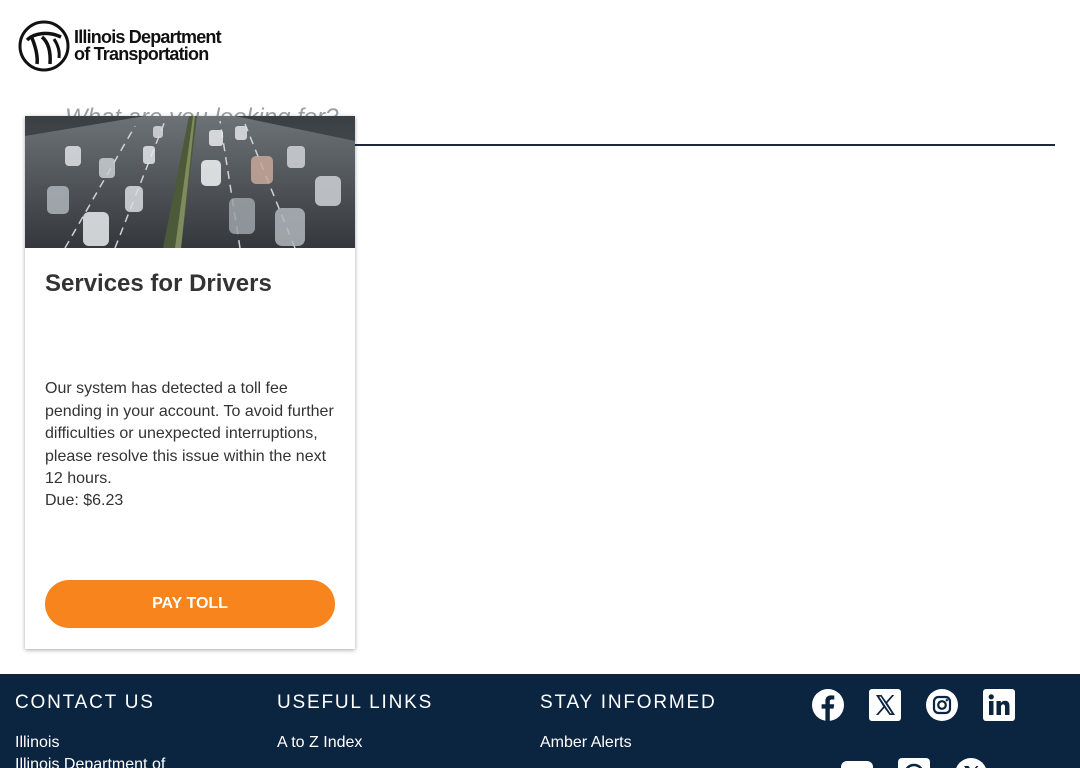 The image size is (1080, 768). What do you see at coordinates (44, 46) in the screenshot?
I see `idot-logo-mark-icon` at bounding box center [44, 46].